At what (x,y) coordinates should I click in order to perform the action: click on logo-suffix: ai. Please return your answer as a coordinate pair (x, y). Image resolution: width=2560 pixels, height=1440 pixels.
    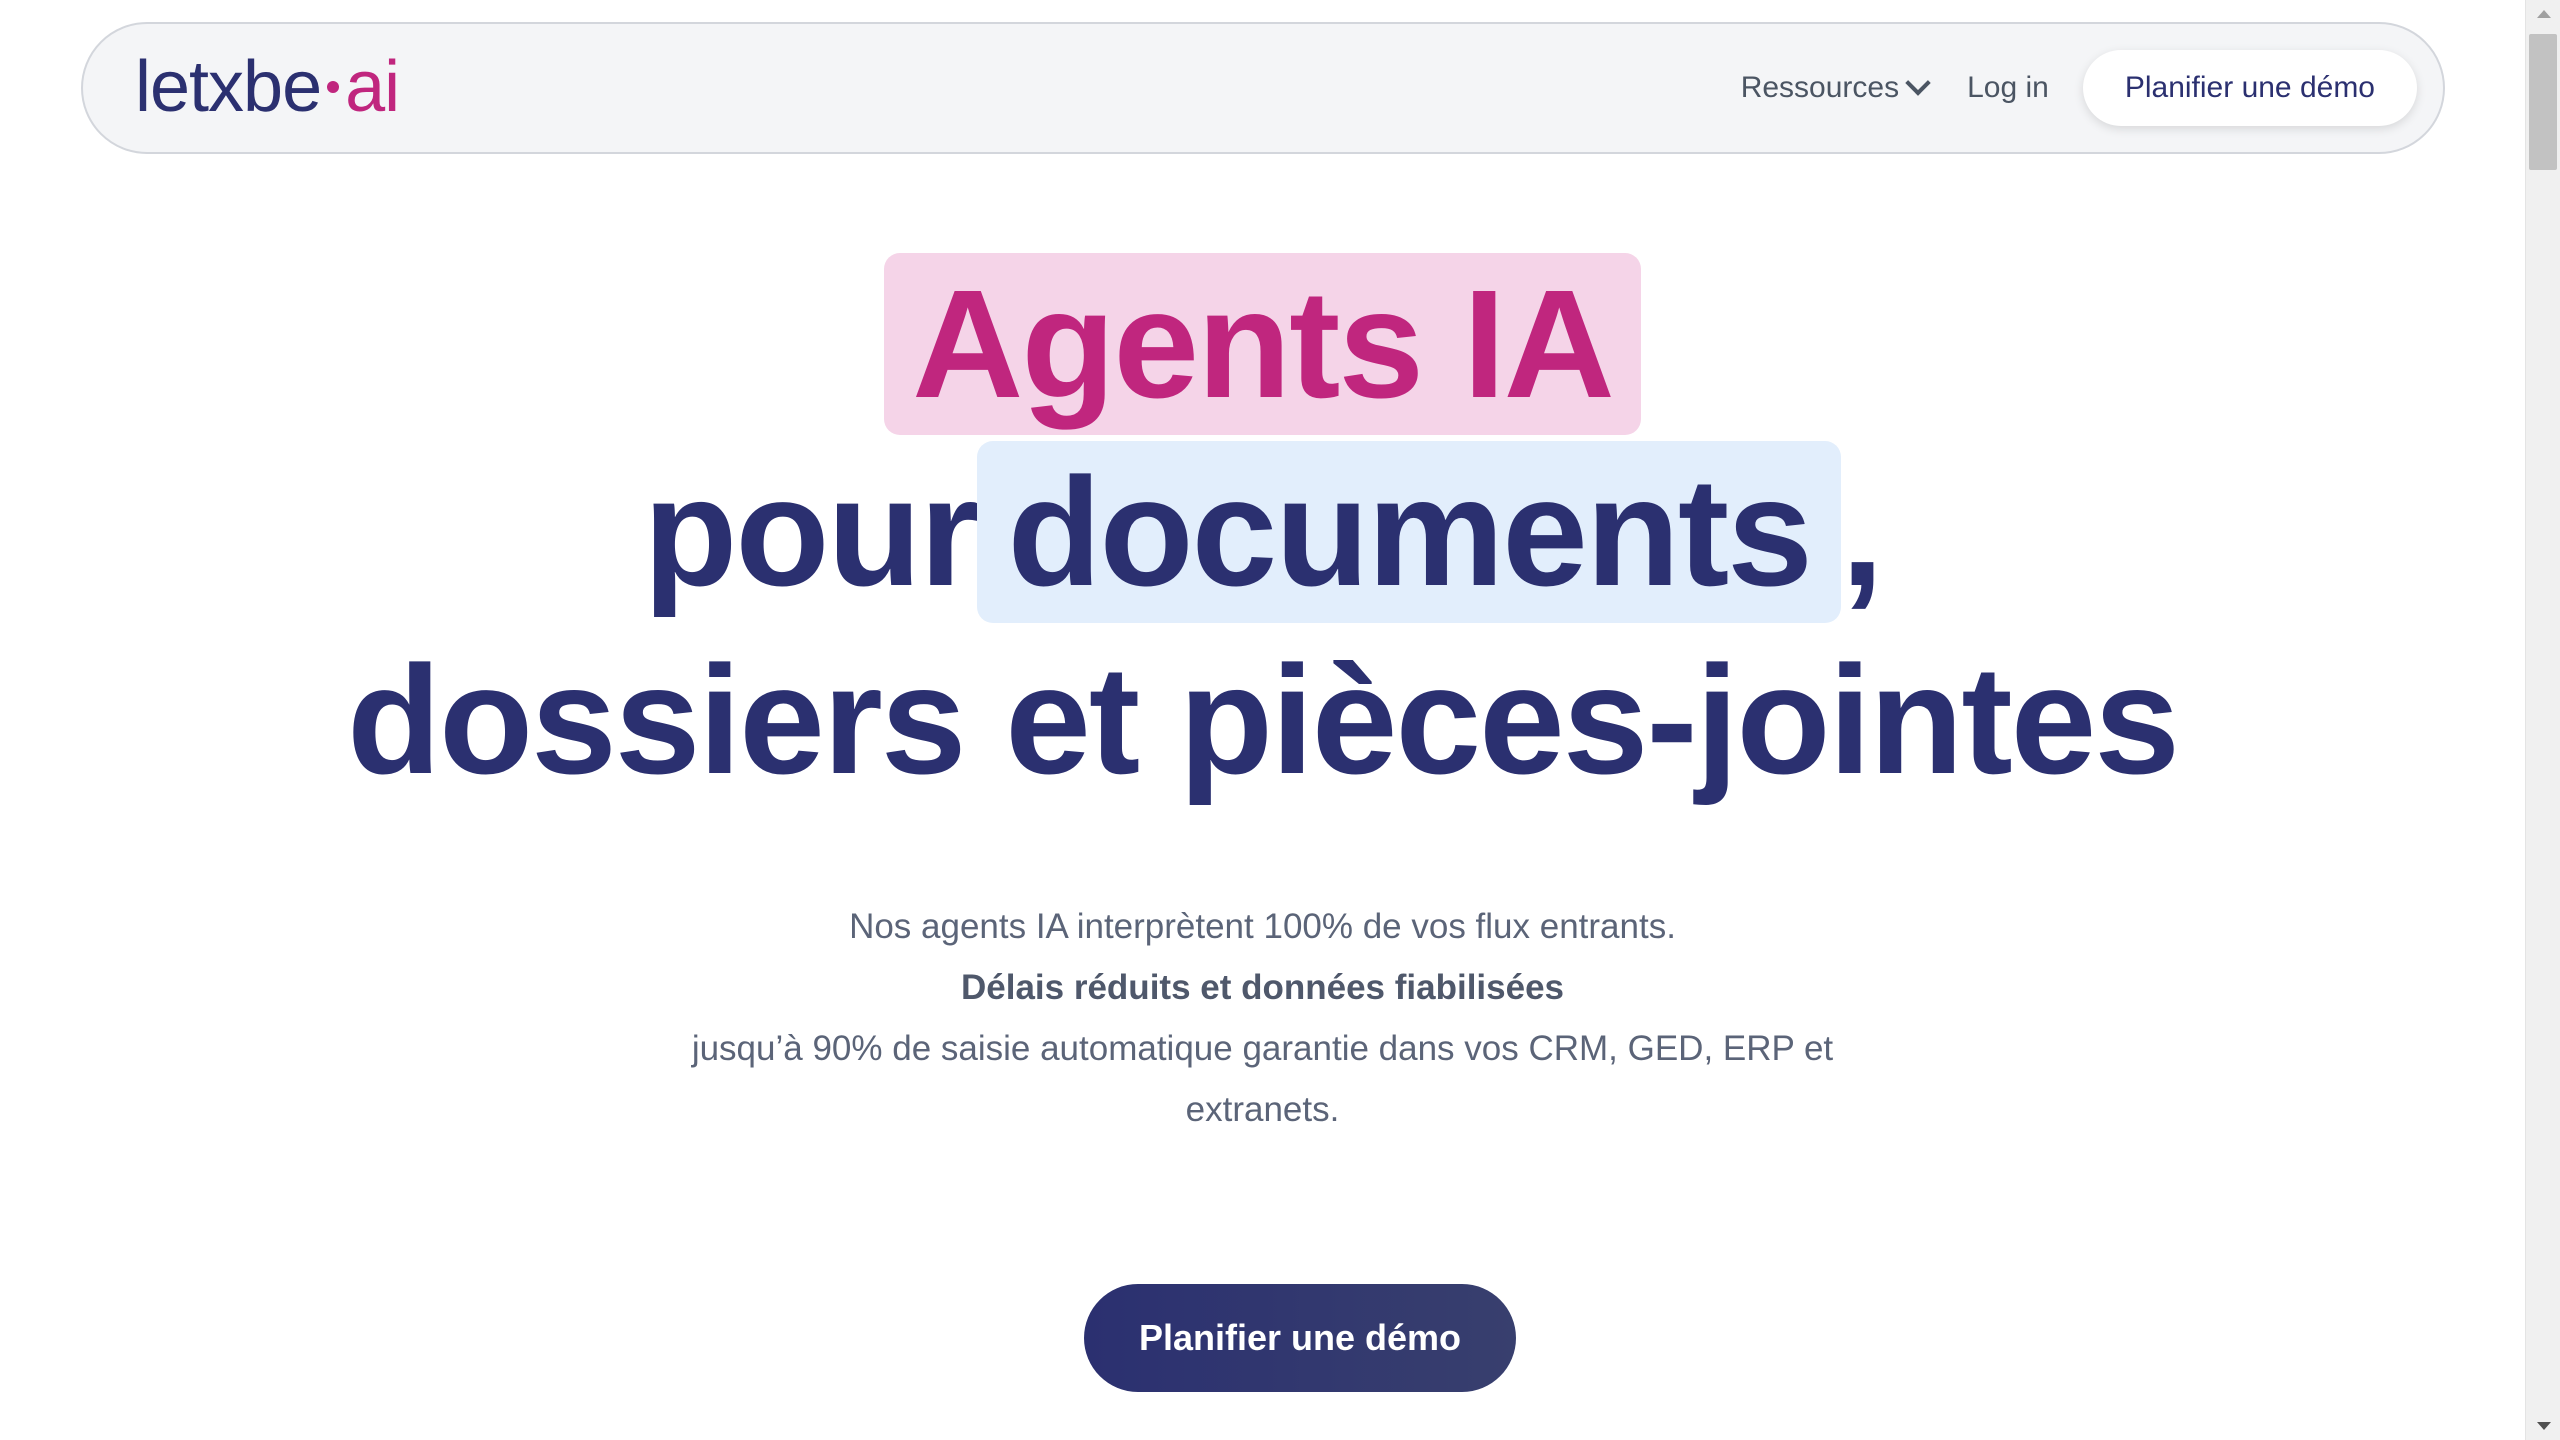
    Looking at the image, I should click on (372, 87).